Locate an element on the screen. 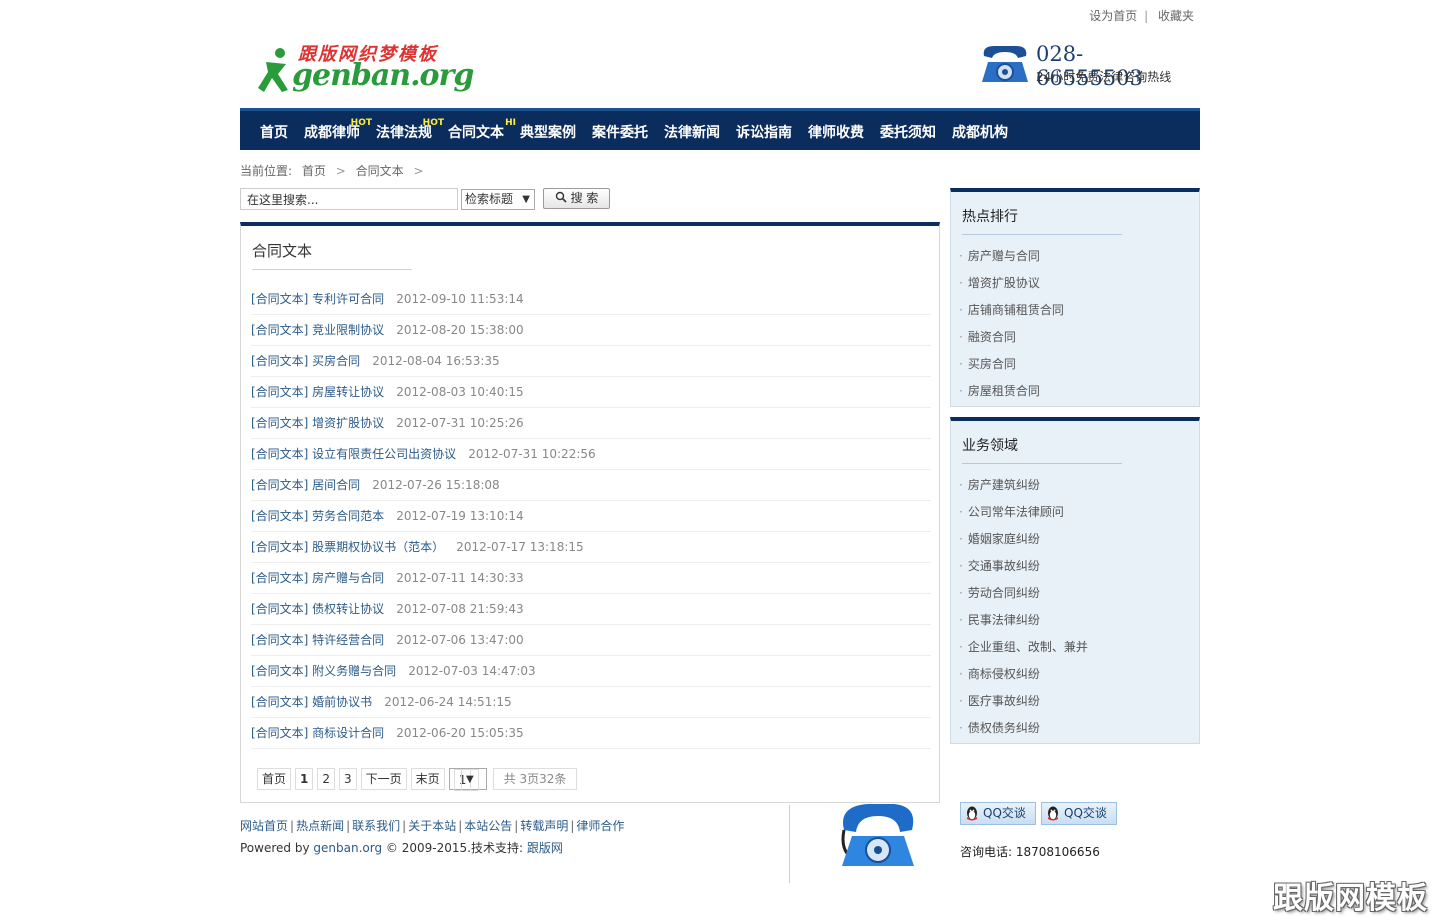 This screenshot has height=923, width=1440. footer-link-reprint: 转载声明 is located at coordinates (544, 826).